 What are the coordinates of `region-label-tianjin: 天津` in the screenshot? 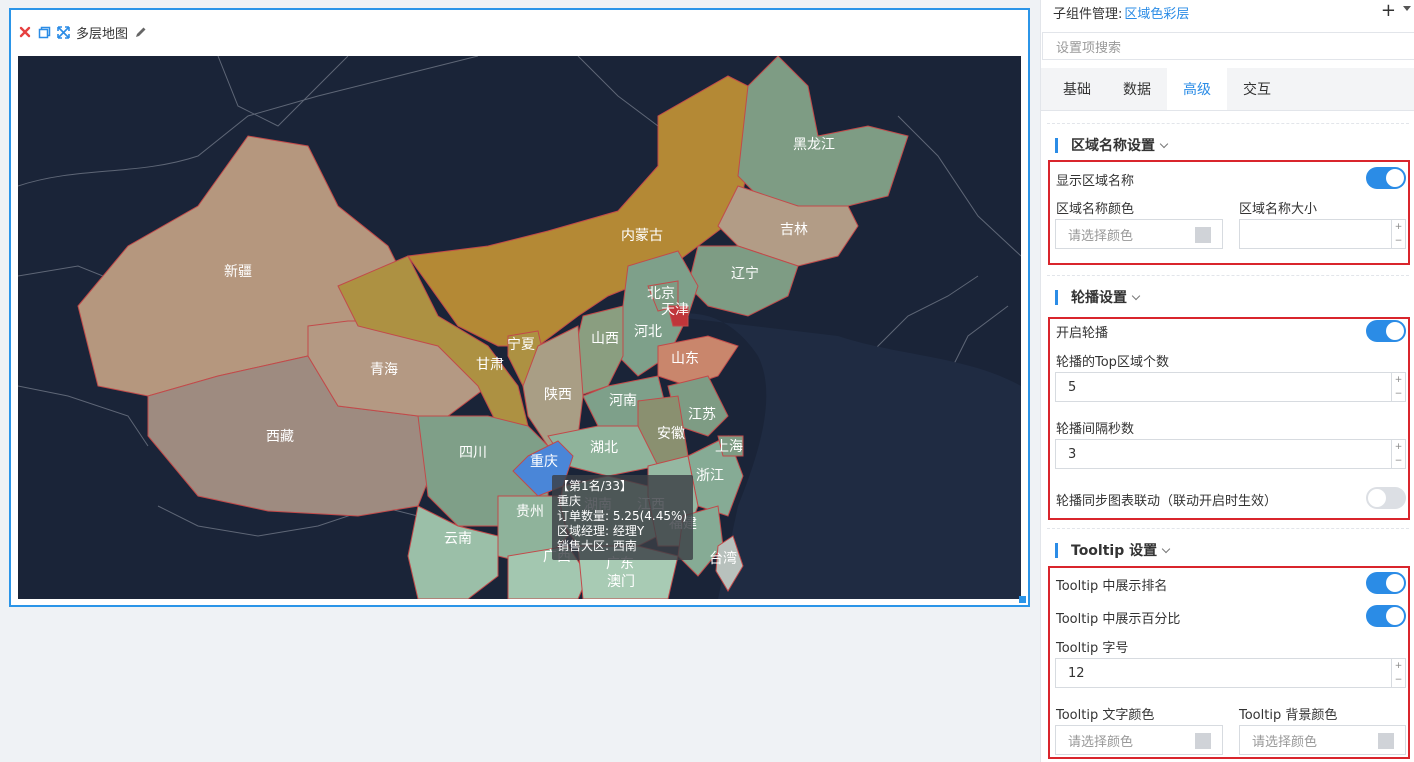 It's located at (675, 310).